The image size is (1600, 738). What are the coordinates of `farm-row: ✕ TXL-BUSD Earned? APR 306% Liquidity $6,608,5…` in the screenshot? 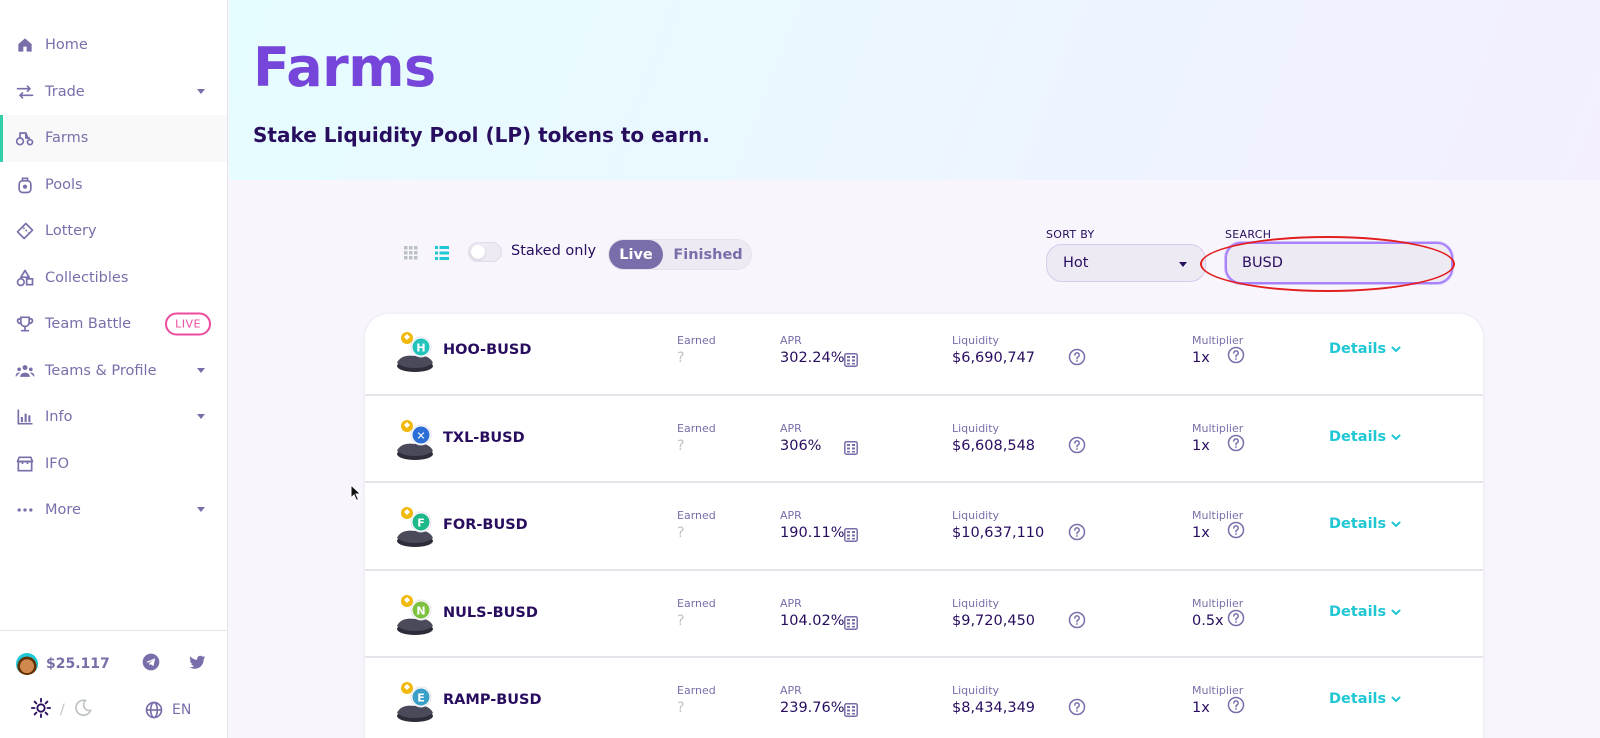 It's located at (924, 439).